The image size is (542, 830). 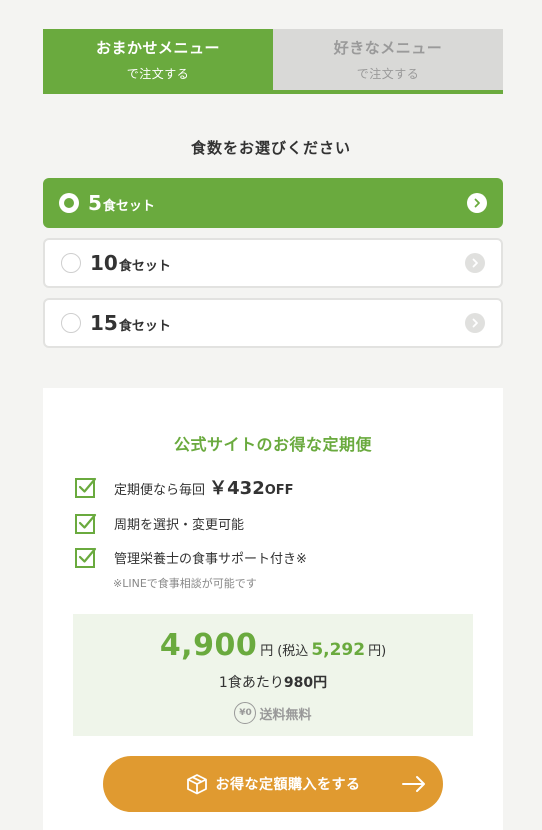 I want to click on tab-favorite-subtitle: で注文する, so click(x=388, y=74).